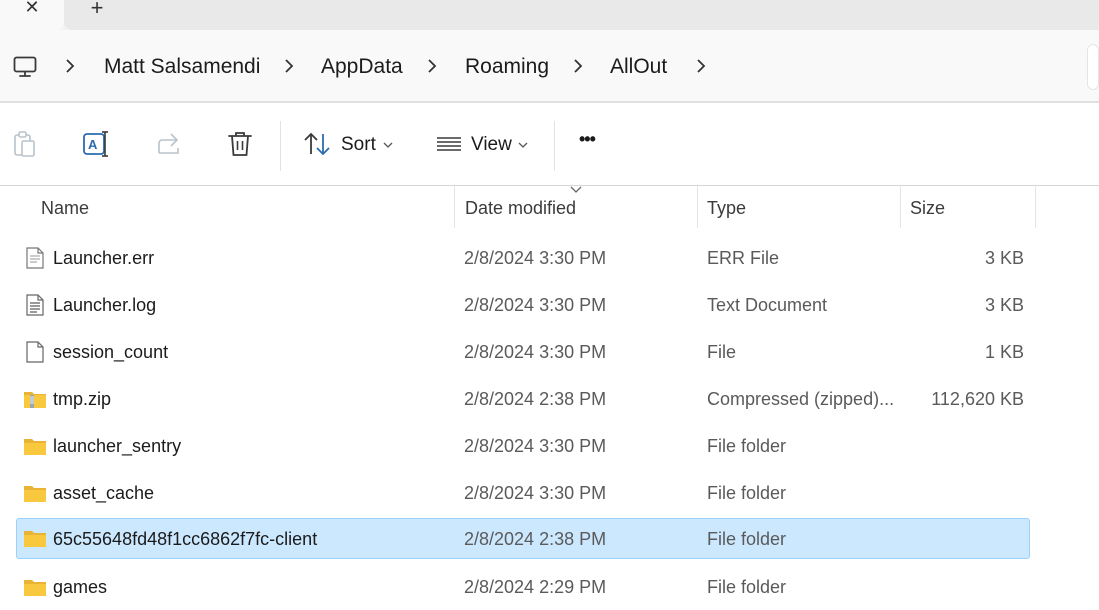  Describe the element at coordinates (35, 400) in the screenshot. I see `zip-folder-icon` at that location.